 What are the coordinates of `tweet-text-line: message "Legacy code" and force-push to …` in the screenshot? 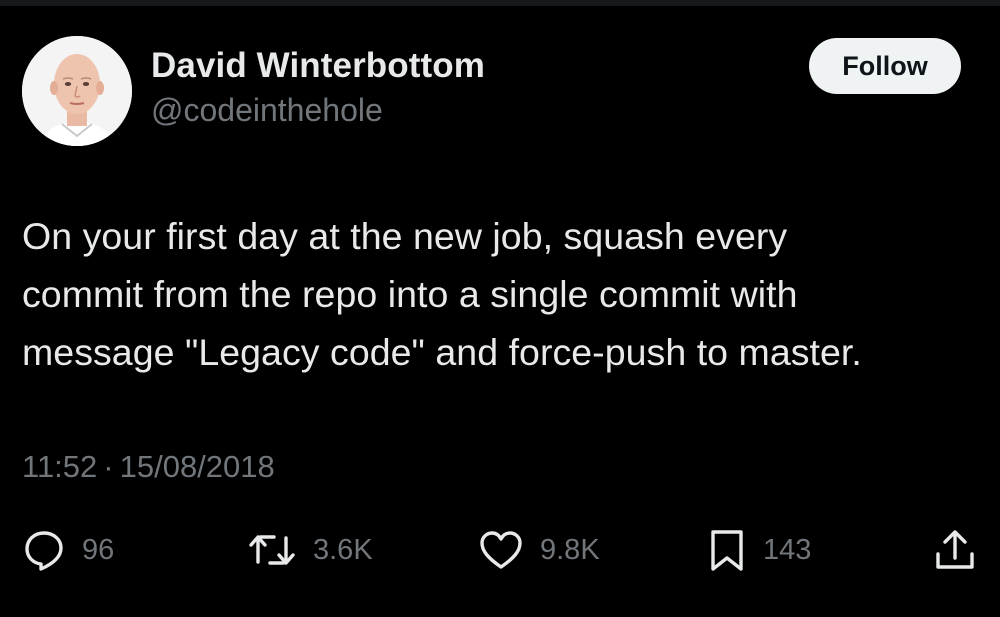 It's located at (442, 352).